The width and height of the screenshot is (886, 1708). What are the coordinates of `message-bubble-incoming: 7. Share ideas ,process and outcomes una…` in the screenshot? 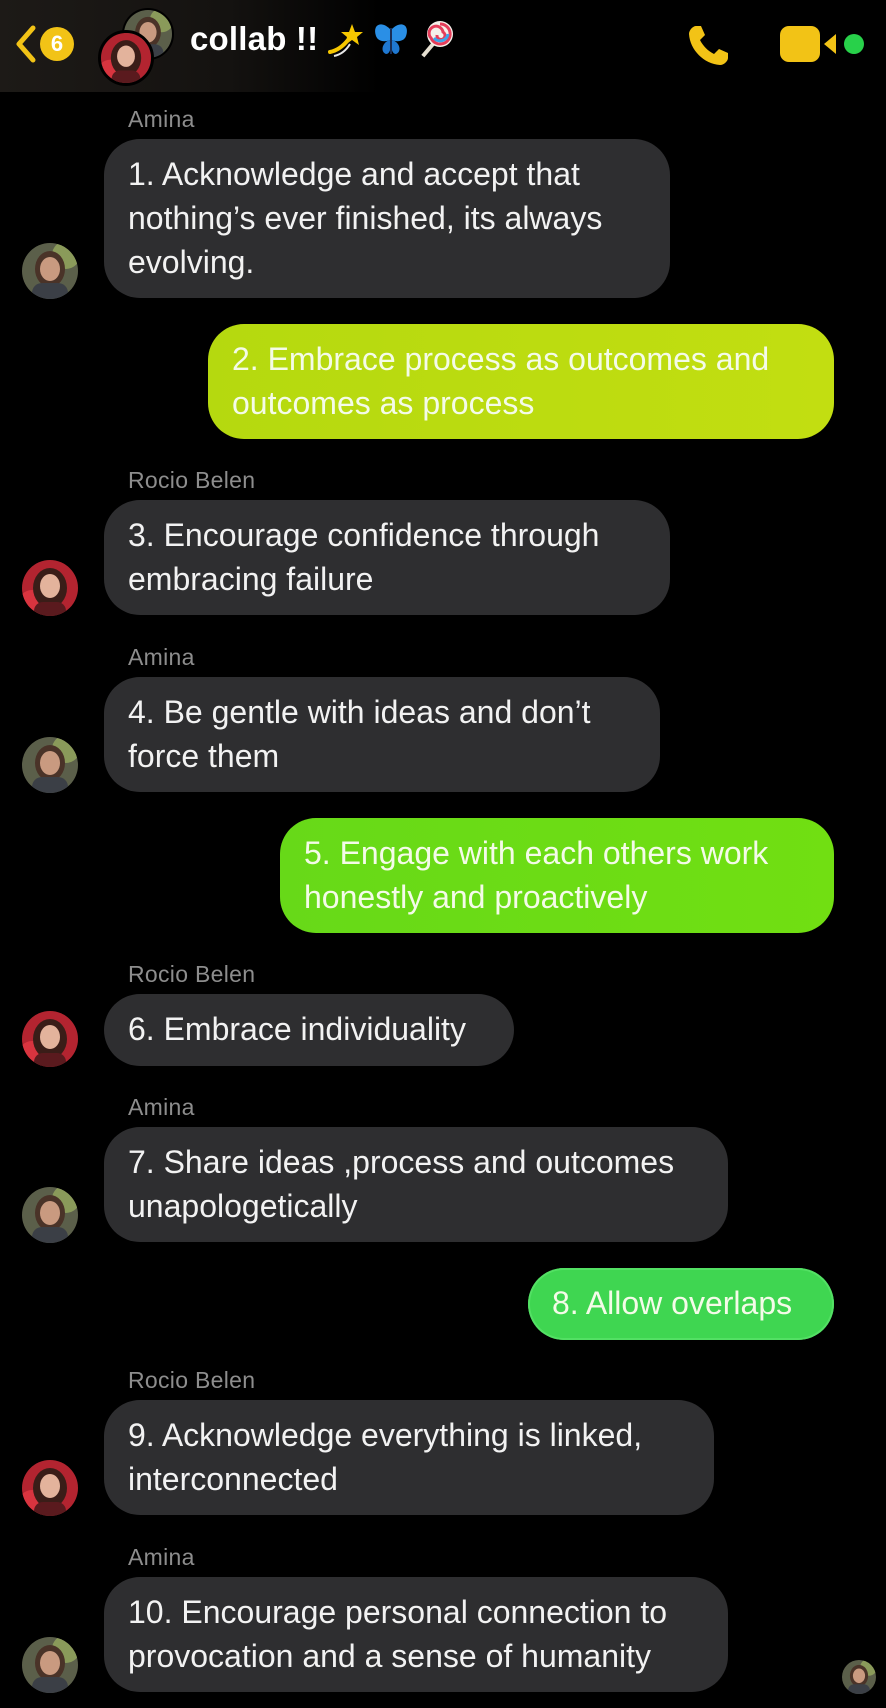 It's located at (416, 1184).